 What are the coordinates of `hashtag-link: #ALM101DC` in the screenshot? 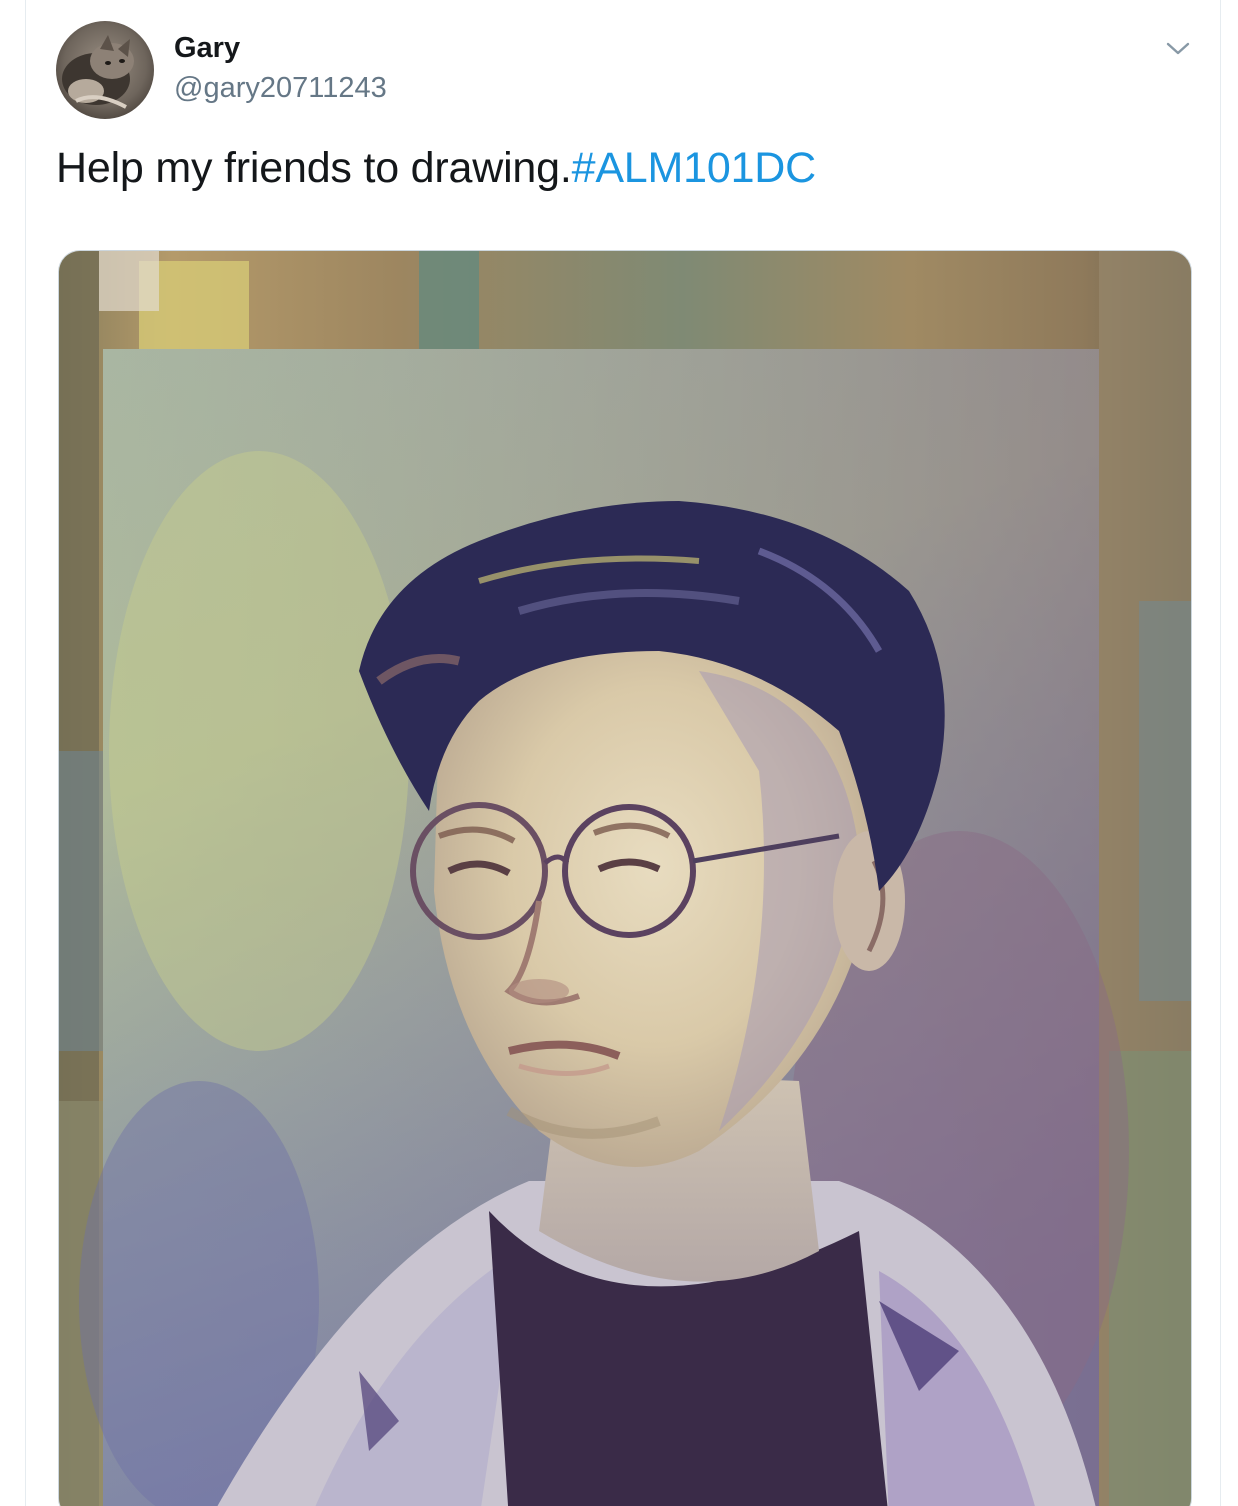 It's located at (694, 168).